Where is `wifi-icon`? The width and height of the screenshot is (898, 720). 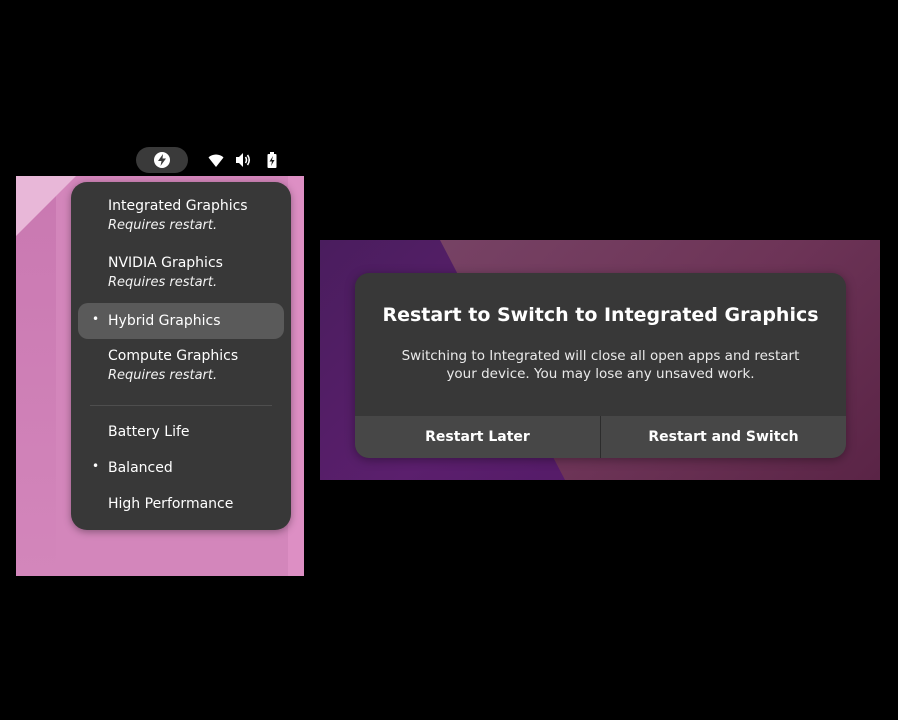 wifi-icon is located at coordinates (216, 160).